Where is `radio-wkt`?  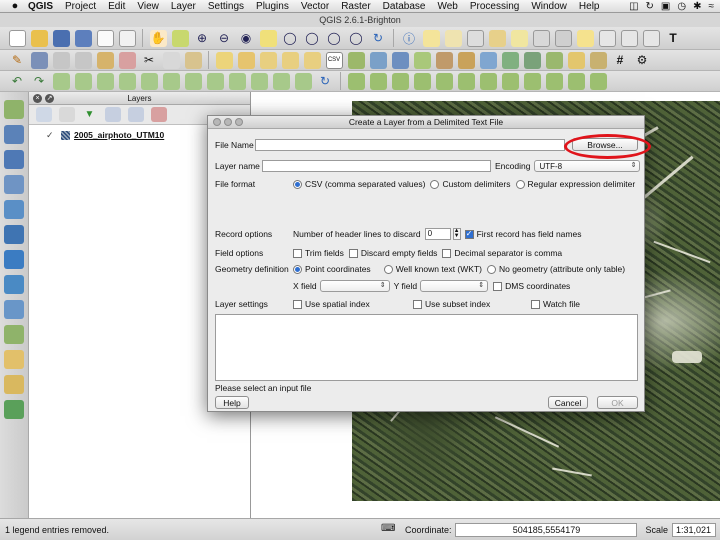 radio-wkt is located at coordinates (388, 269).